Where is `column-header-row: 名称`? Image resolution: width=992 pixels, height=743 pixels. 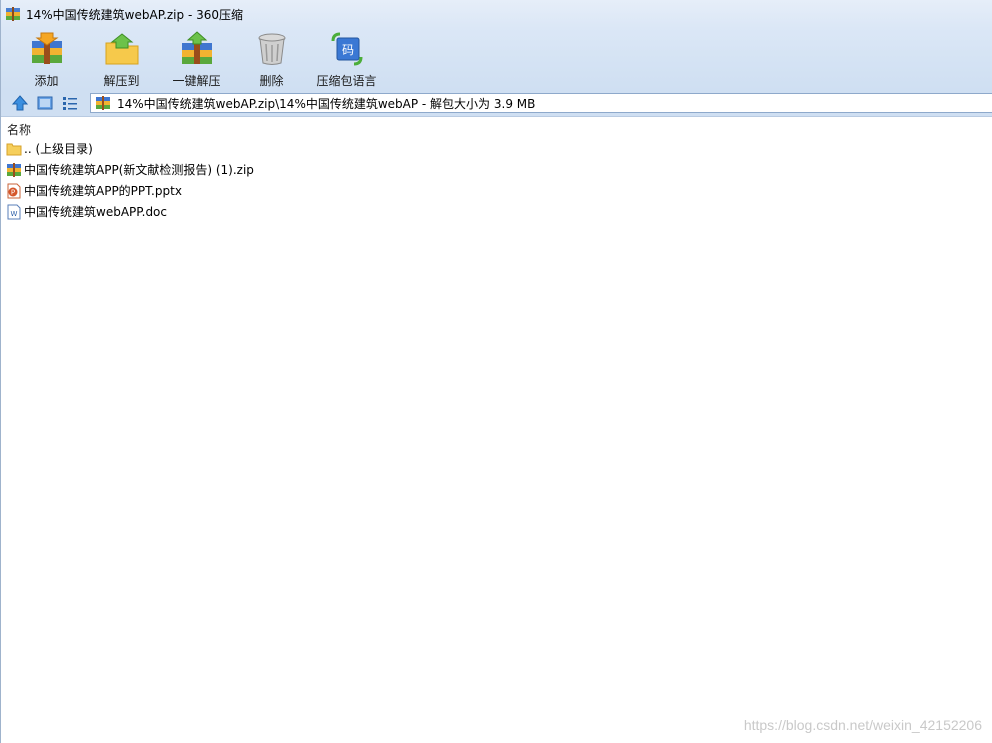 column-header-row: 名称 is located at coordinates (496, 129).